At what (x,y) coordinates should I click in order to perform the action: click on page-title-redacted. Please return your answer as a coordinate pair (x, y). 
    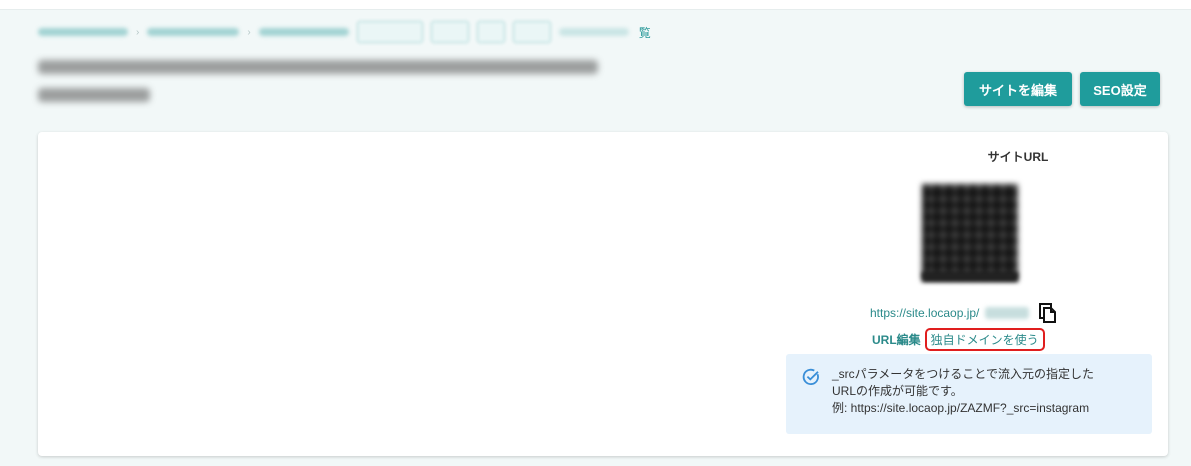
    Looking at the image, I should click on (328, 88).